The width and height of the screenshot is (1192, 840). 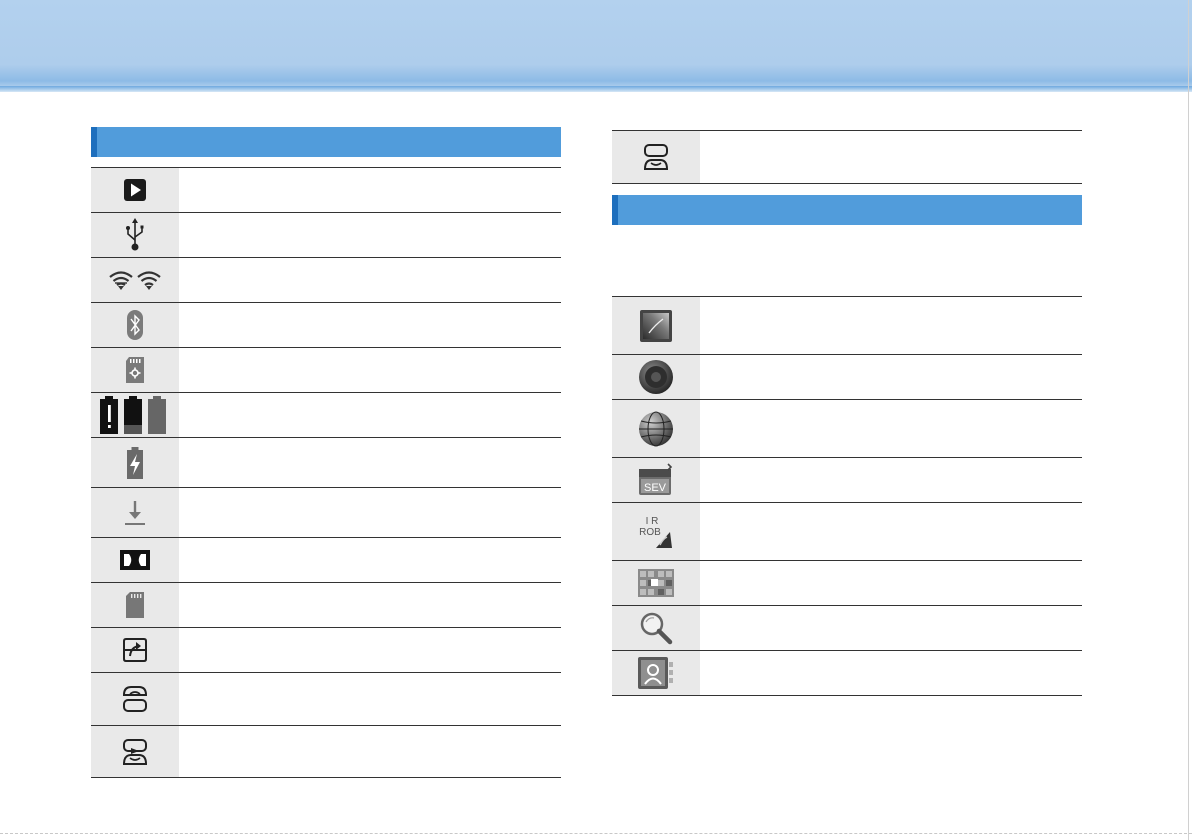 I want to click on sd-card-setup-icon, so click(x=135, y=370).